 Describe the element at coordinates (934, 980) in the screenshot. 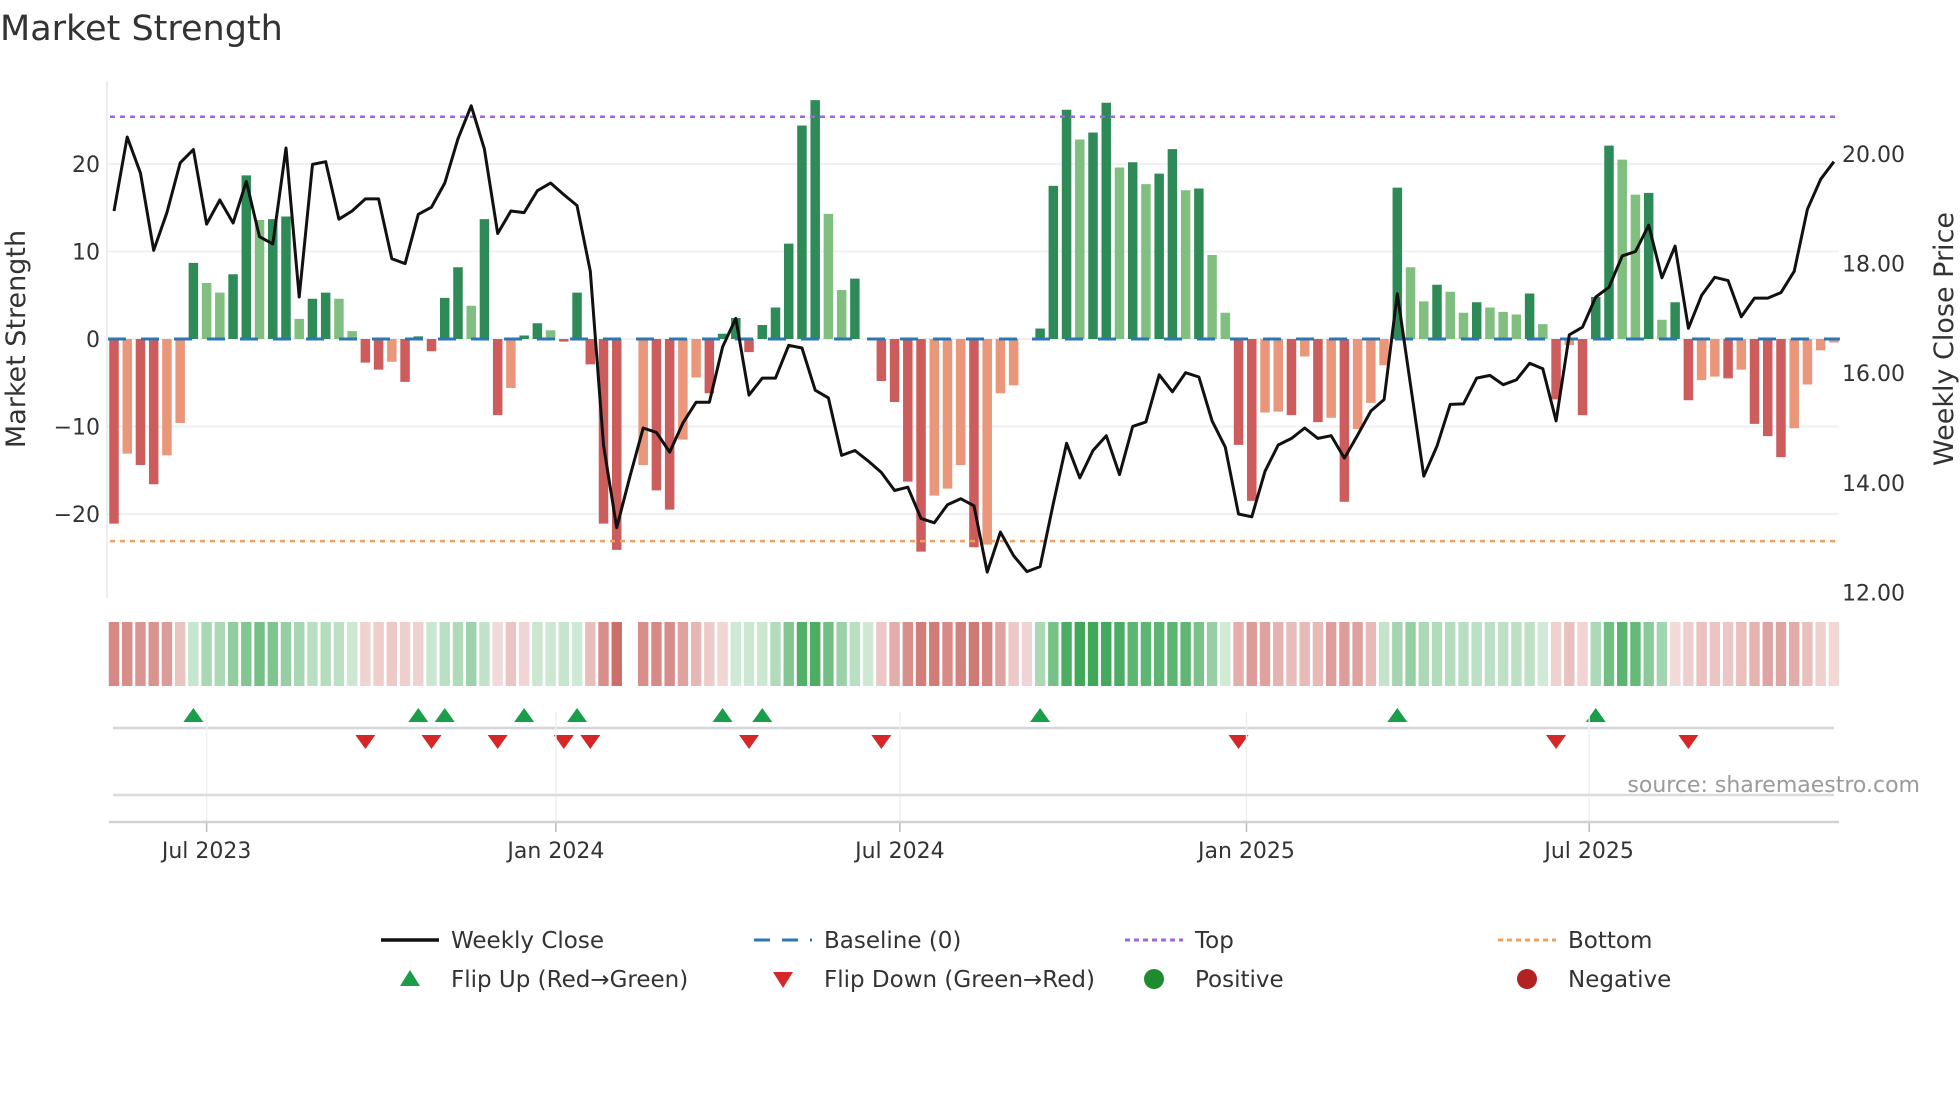

I see `legend-item-flip_down: Flip Down (Green→Red)` at that location.